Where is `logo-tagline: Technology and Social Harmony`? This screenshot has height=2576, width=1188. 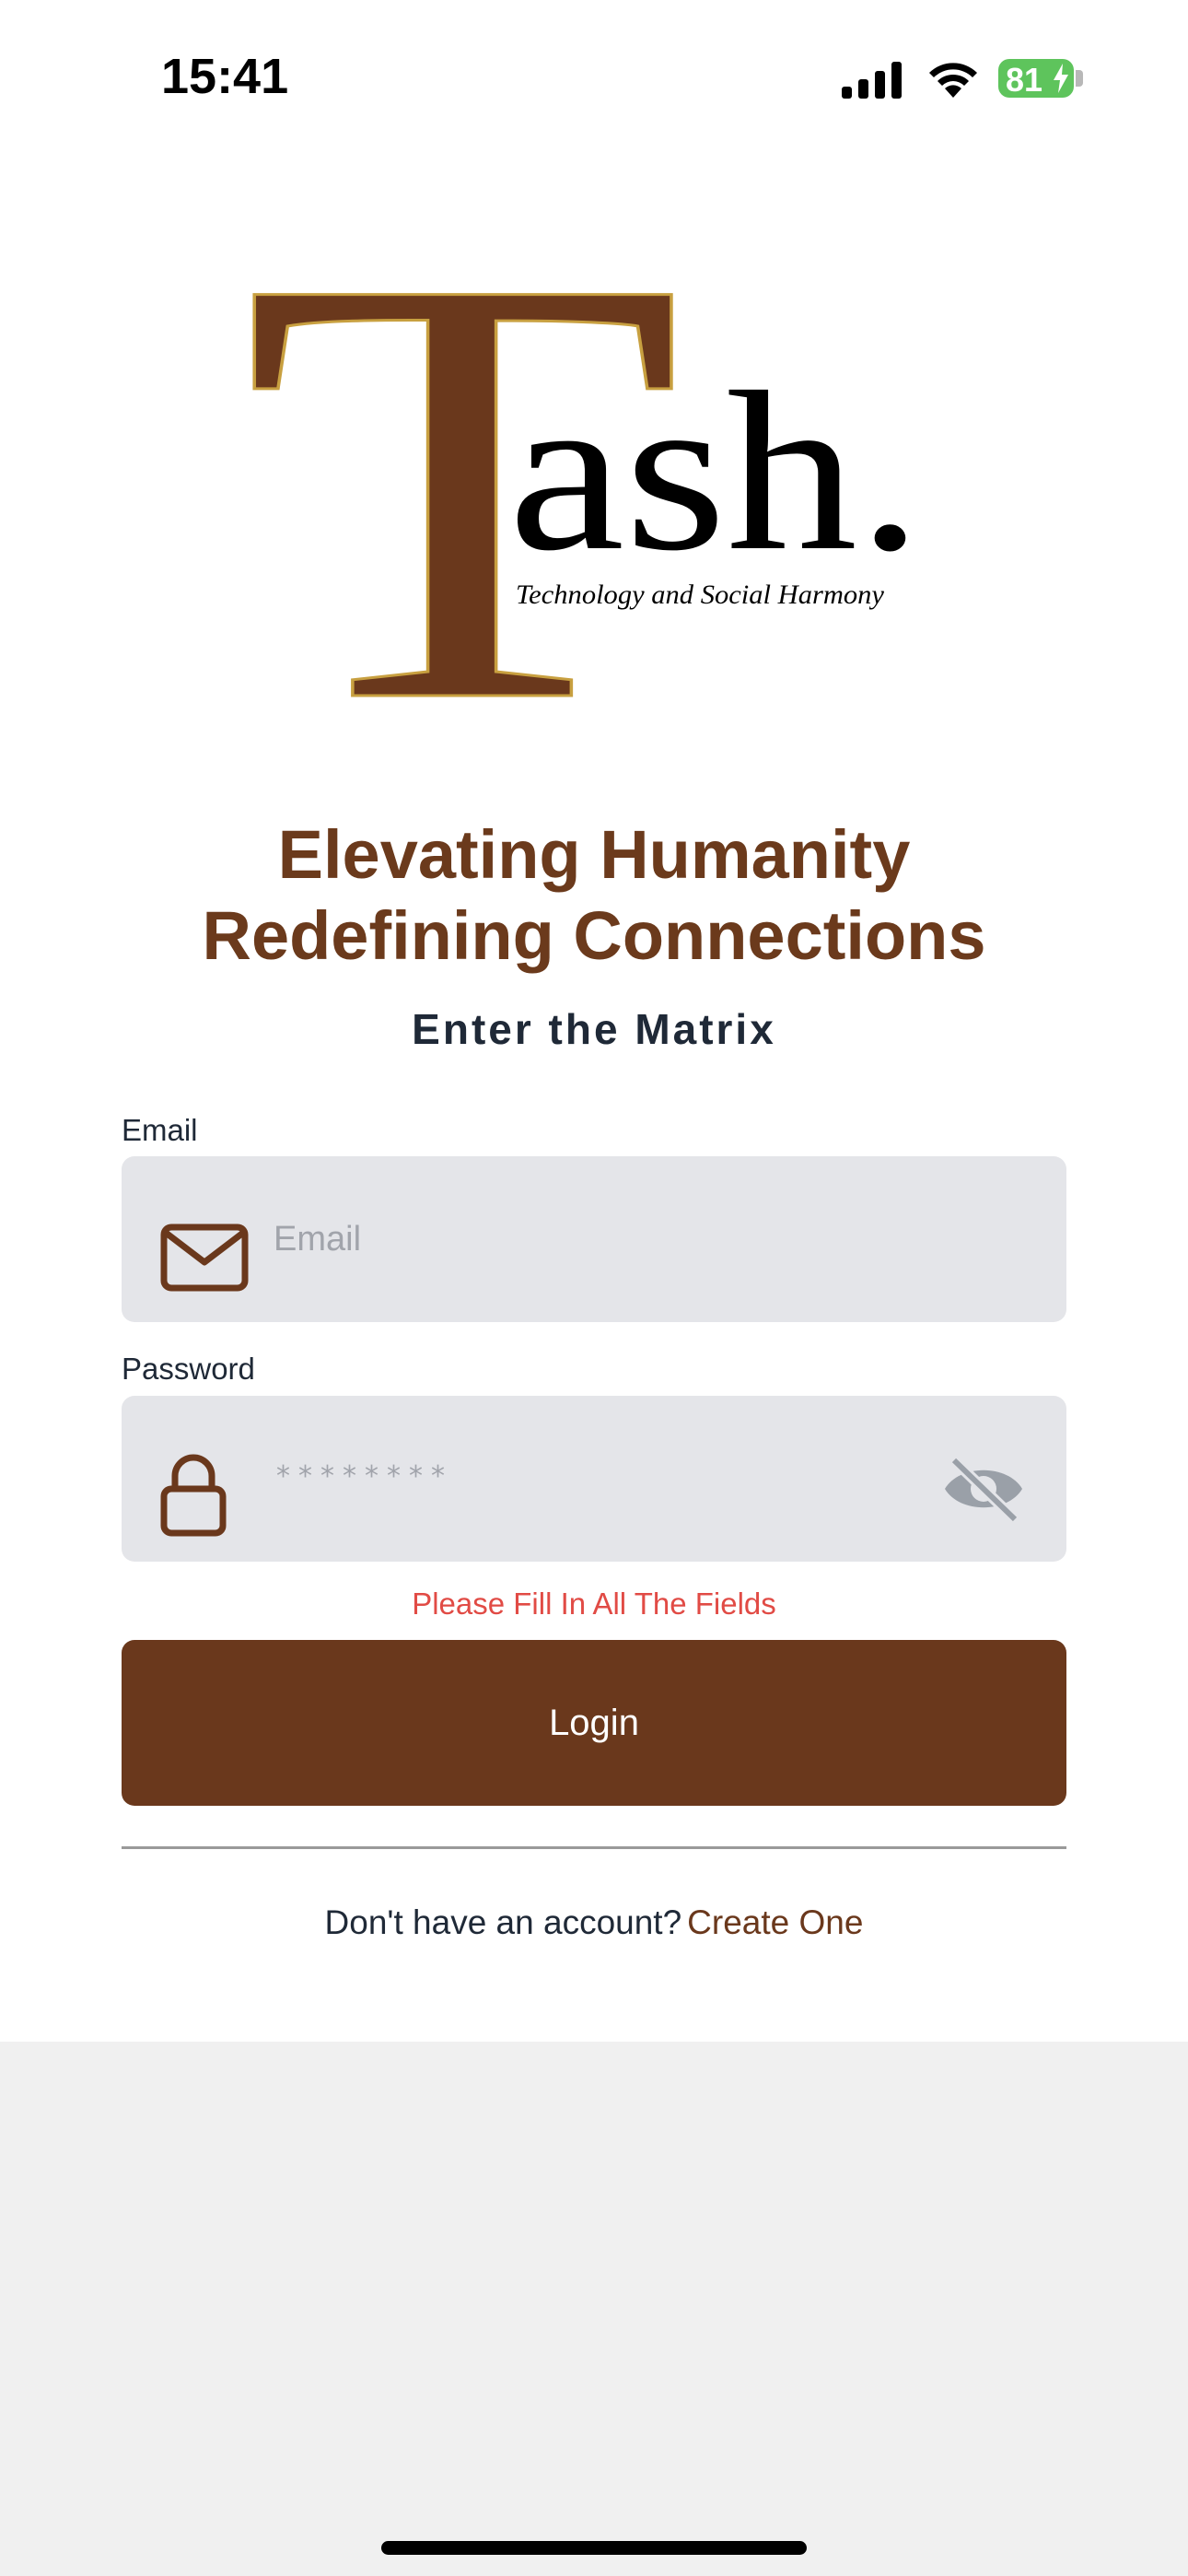
logo-tagline: Technology and Social Harmony is located at coordinates (700, 595).